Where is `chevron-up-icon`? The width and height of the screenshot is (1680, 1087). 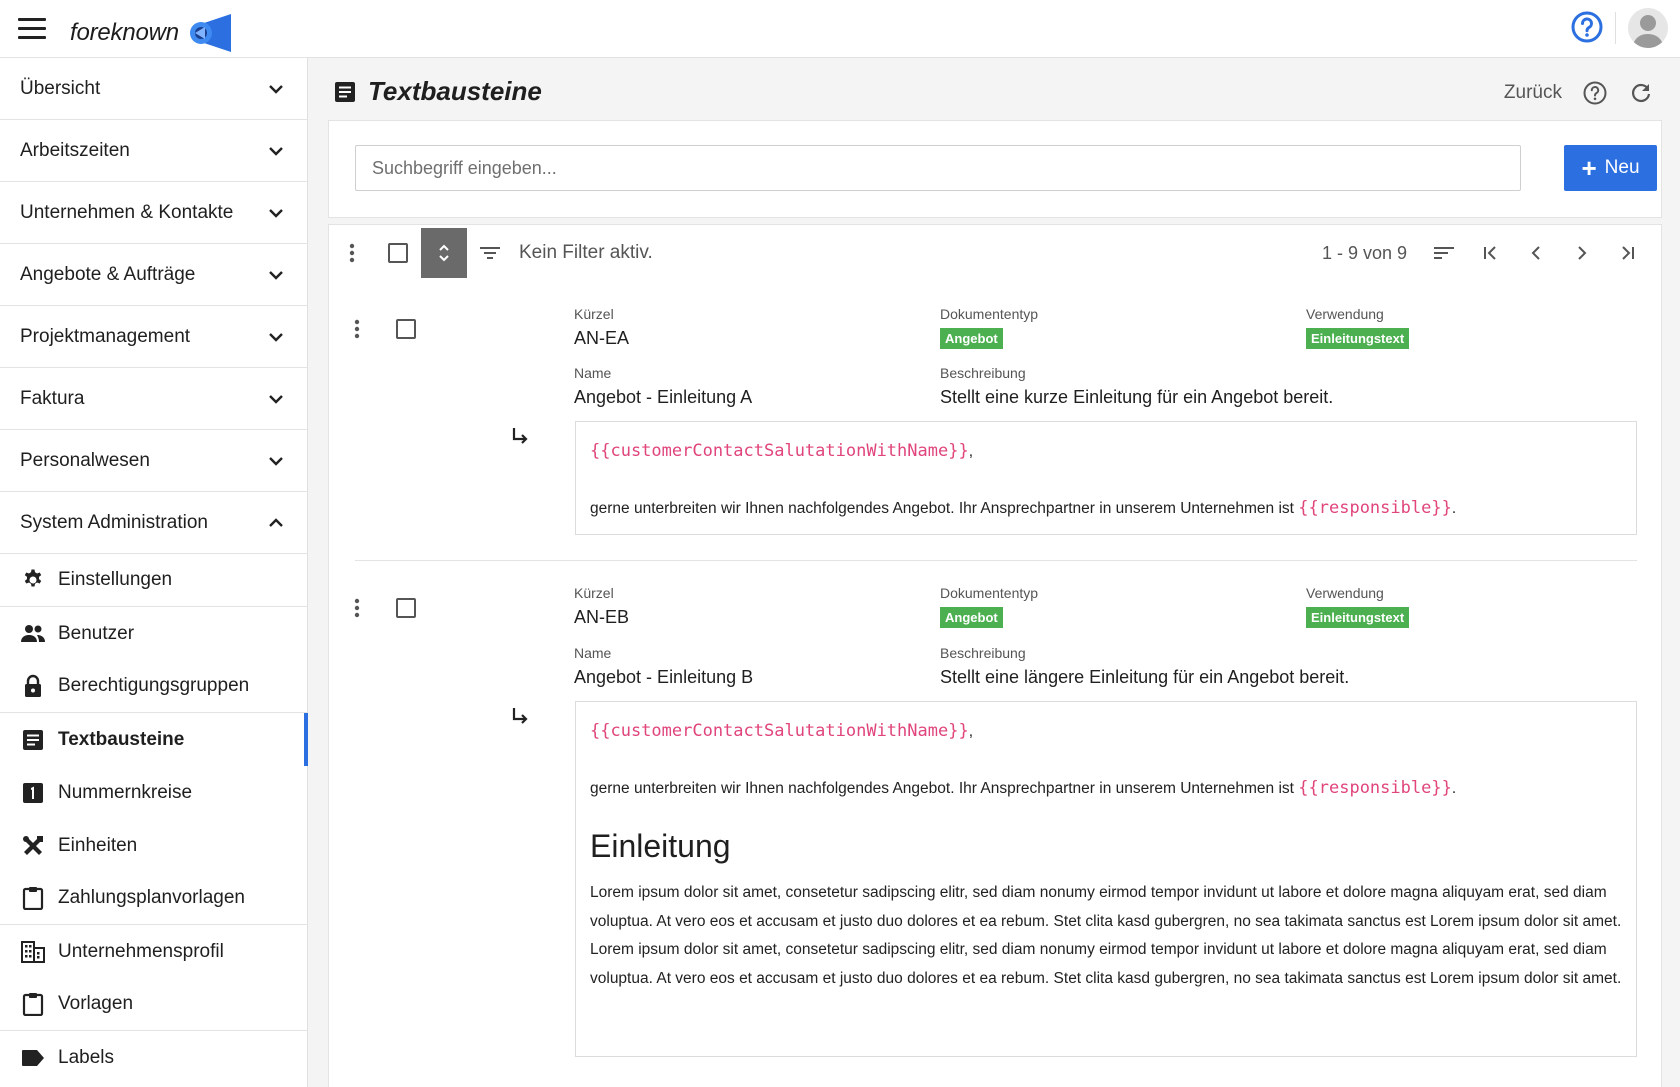
chevron-up-icon is located at coordinates (276, 522).